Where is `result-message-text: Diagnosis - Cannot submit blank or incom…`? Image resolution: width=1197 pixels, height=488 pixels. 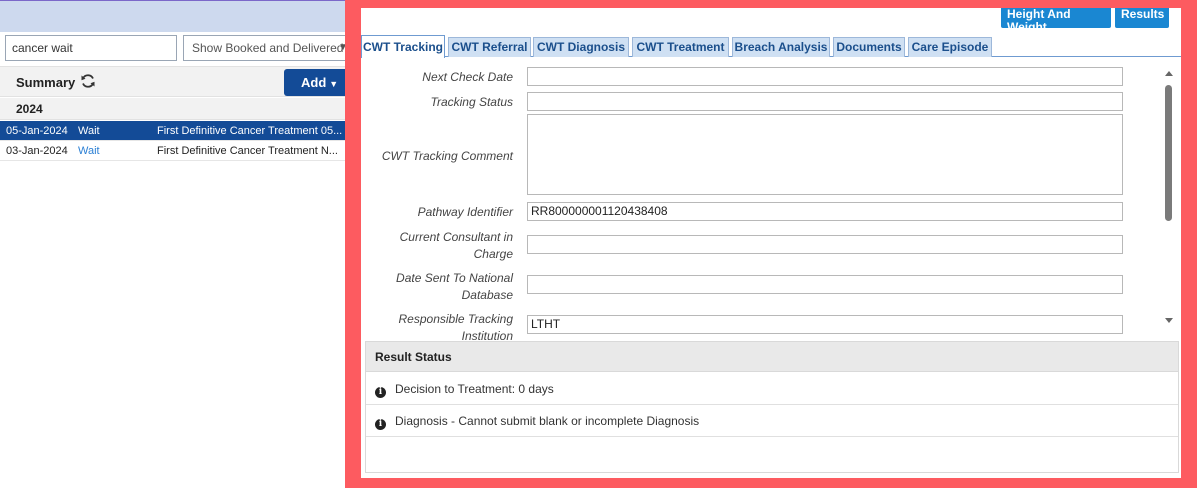
result-message-text: Diagnosis - Cannot submit blank or incom… is located at coordinates (547, 421).